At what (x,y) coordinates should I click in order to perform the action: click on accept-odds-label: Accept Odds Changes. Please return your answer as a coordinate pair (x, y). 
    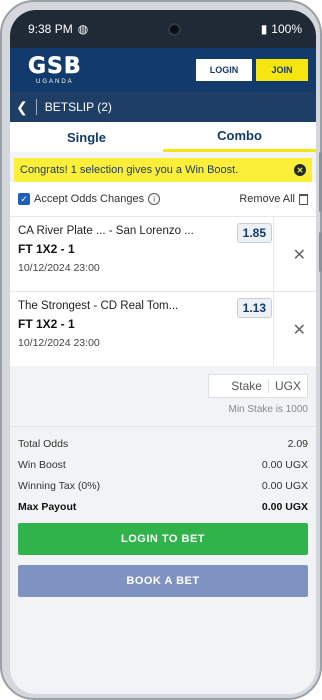
    Looking at the image, I should click on (89, 199).